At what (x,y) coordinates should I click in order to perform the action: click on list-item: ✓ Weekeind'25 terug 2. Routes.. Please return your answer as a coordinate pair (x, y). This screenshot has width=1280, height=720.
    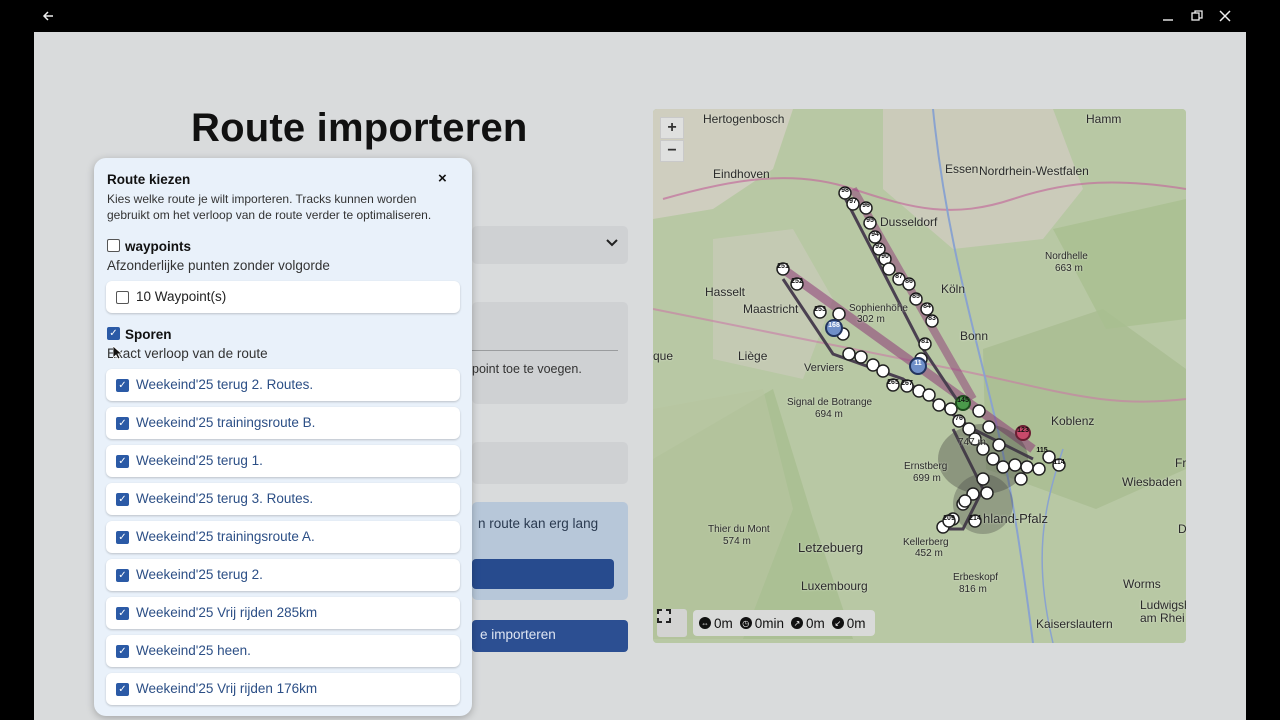
    Looking at the image, I should click on (283, 385).